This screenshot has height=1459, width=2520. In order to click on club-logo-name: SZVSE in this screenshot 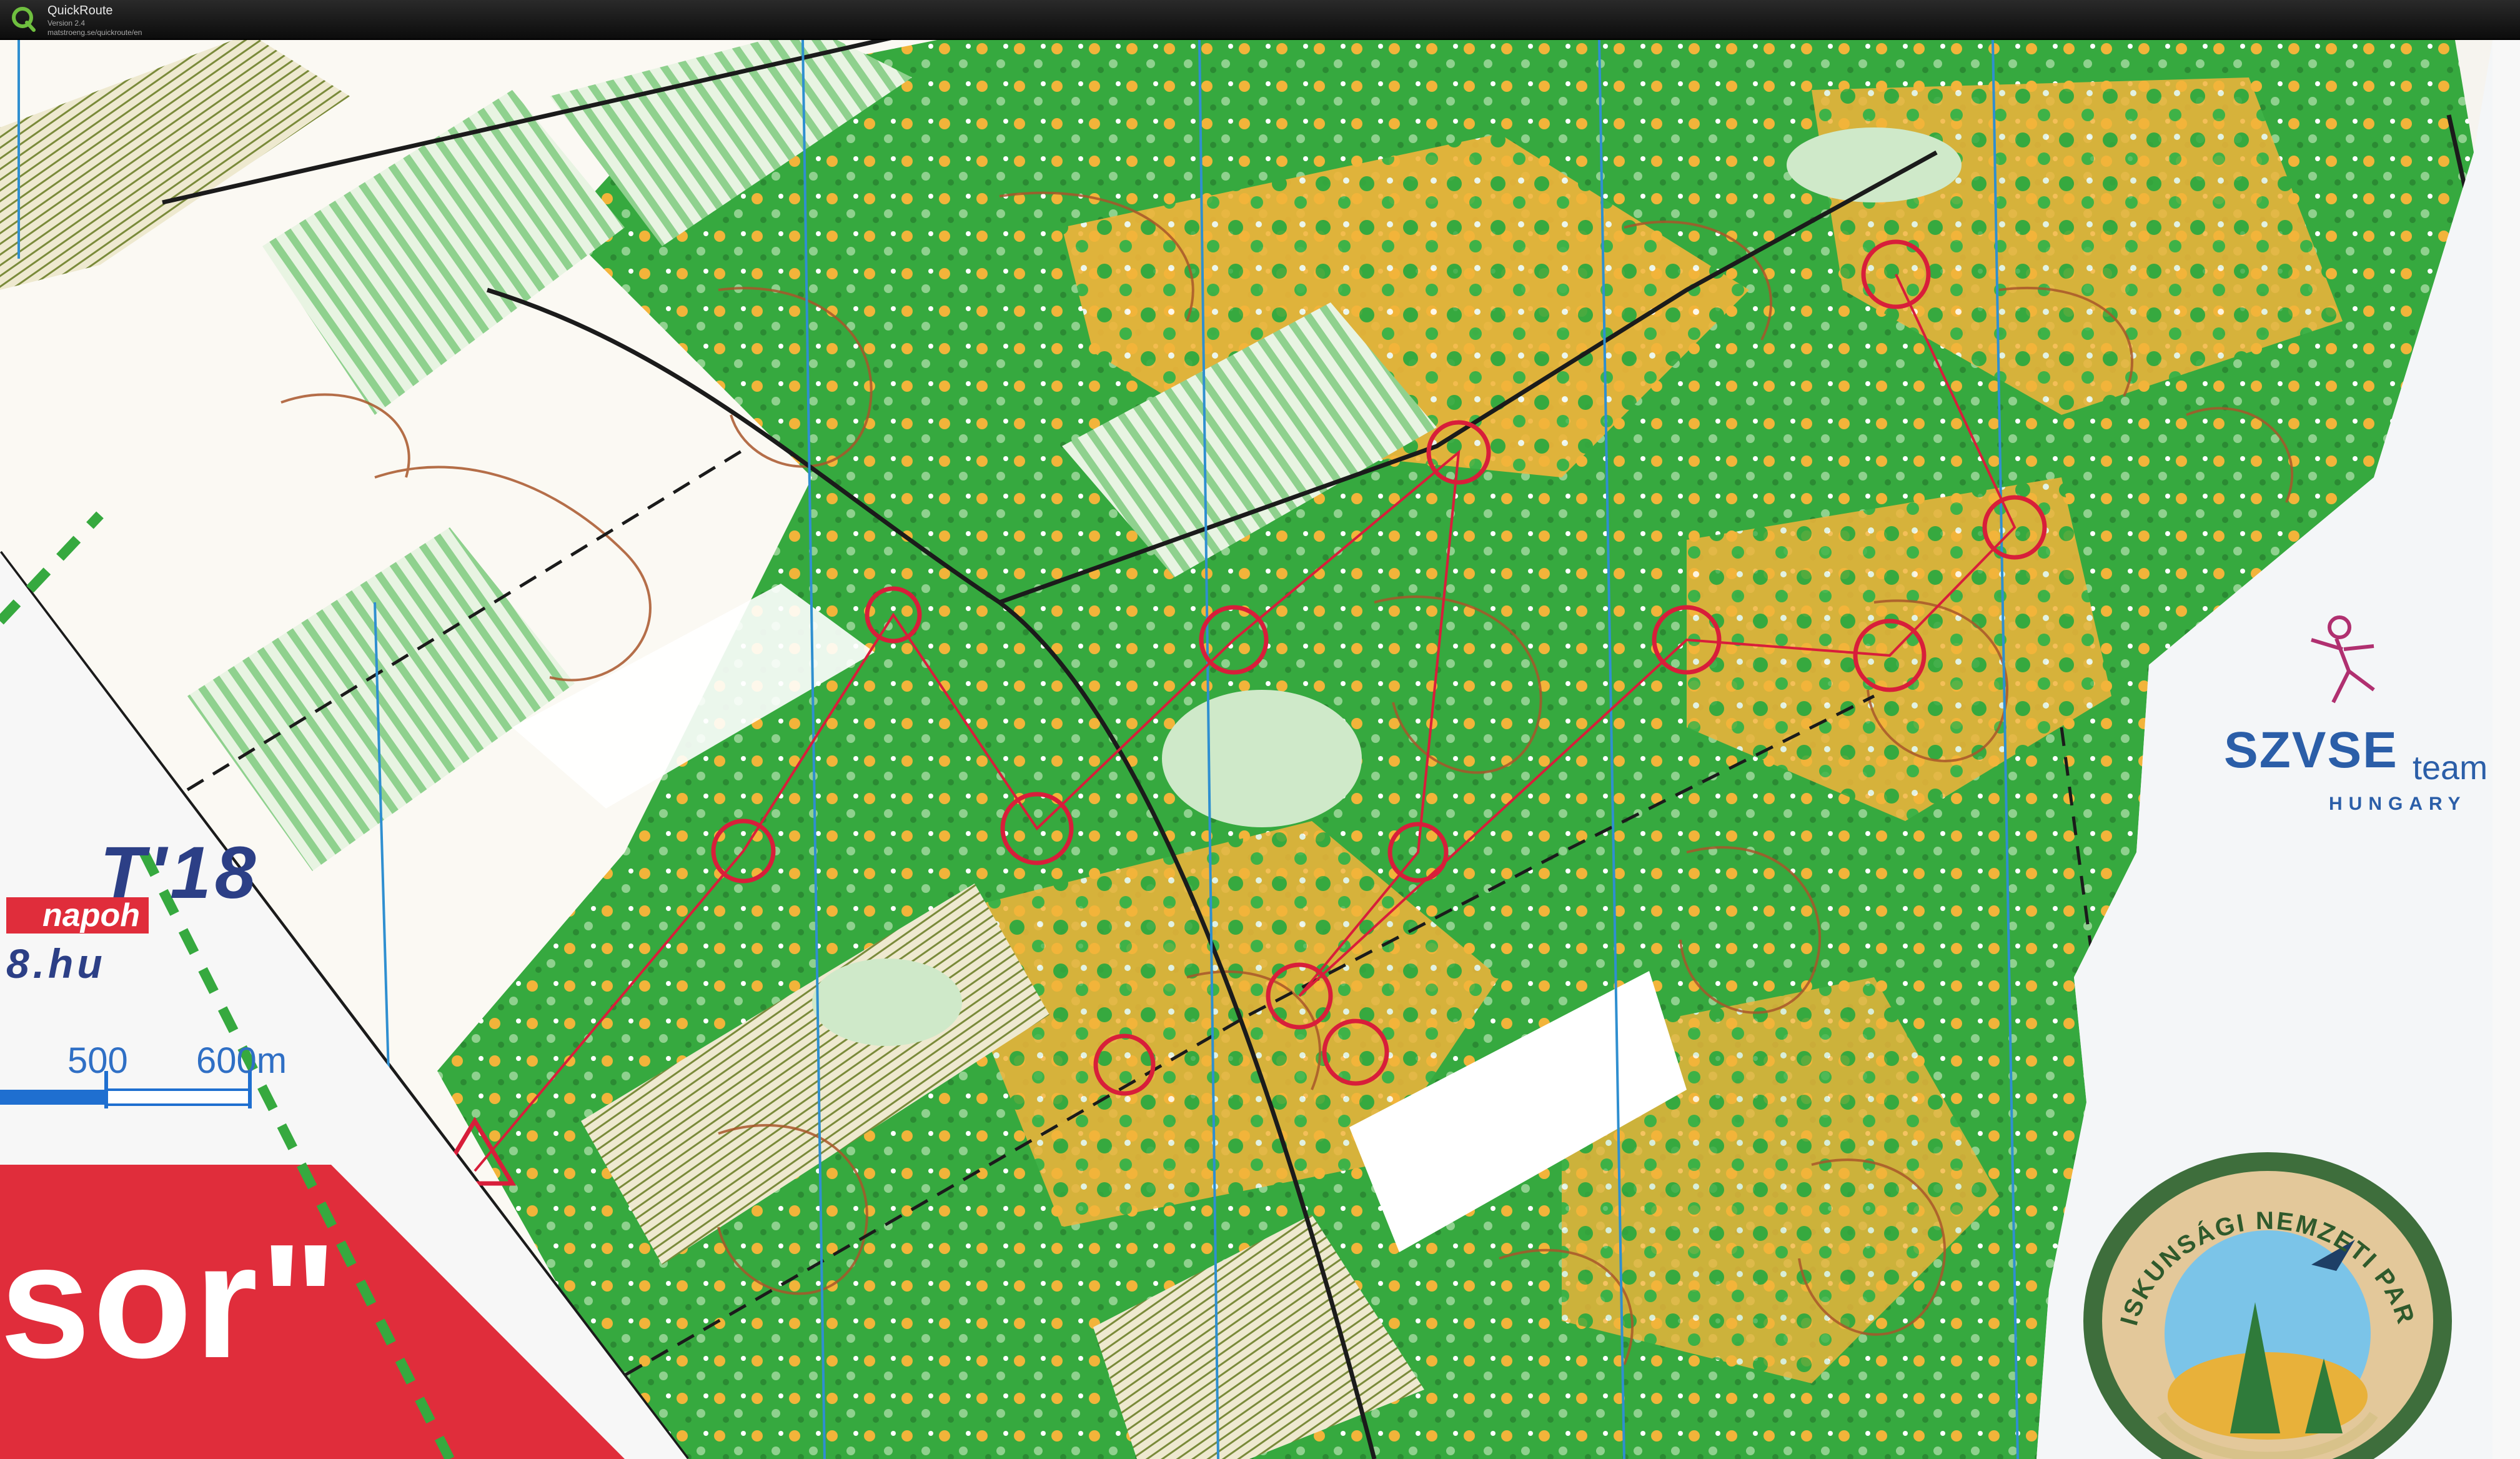, I will do `click(2311, 751)`.